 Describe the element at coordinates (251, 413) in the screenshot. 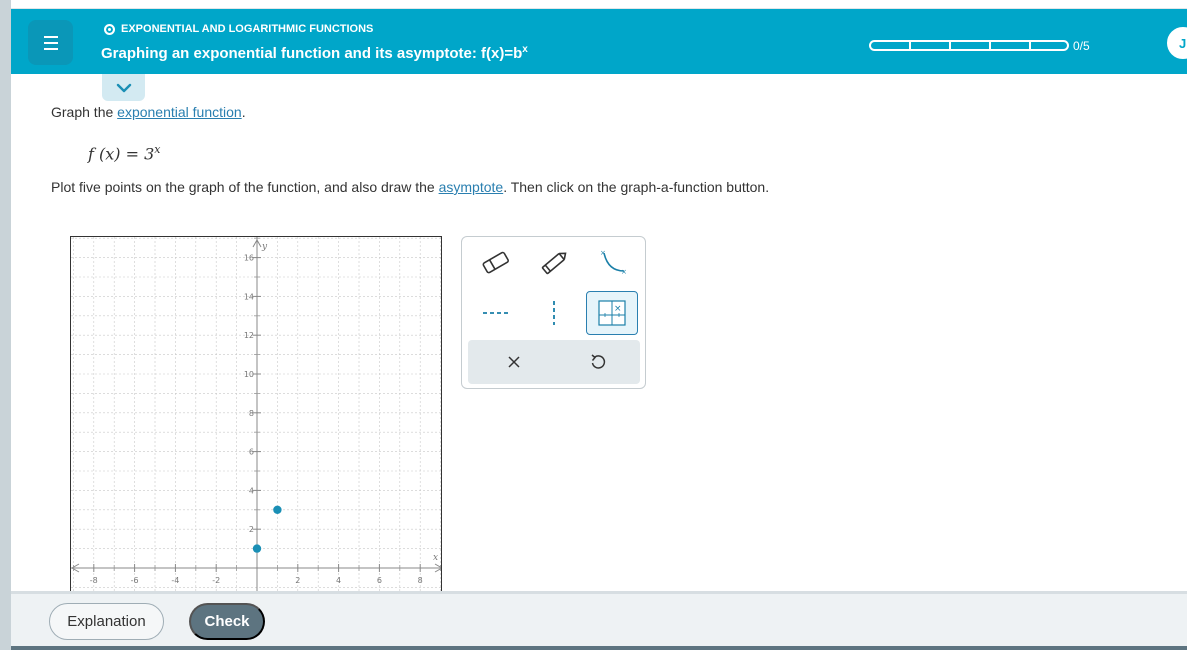

I see `y-tick-label: 8` at that location.